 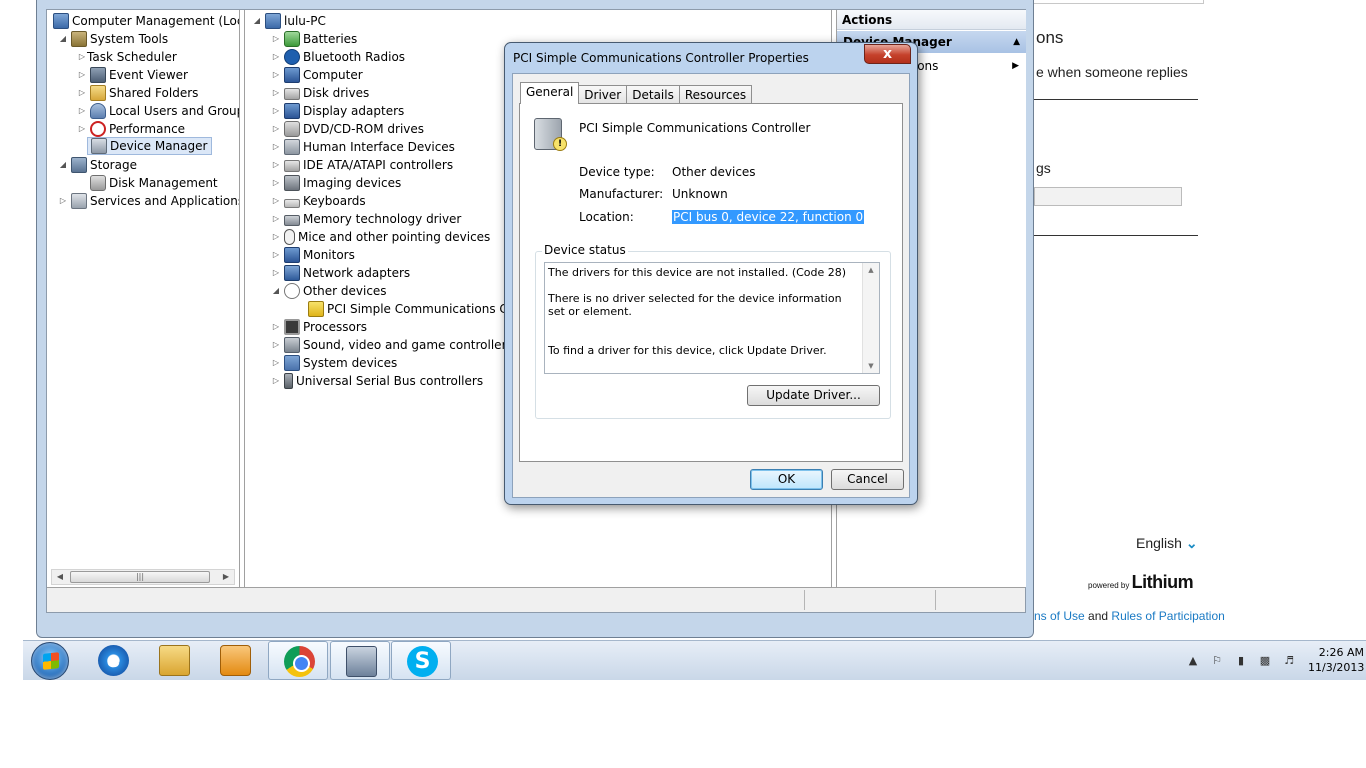 What do you see at coordinates (329, 291) in the screenshot?
I see `device-category: ◢ Other devices` at bounding box center [329, 291].